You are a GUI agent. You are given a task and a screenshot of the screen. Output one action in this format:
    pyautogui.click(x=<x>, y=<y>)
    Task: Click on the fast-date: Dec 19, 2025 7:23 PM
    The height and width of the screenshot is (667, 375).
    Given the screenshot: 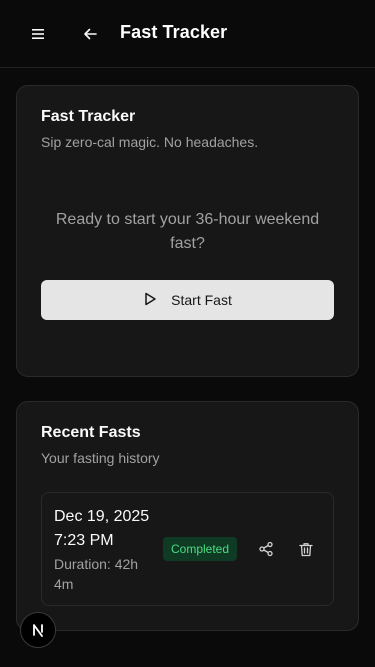 What is the action you would take?
    pyautogui.click(x=102, y=528)
    